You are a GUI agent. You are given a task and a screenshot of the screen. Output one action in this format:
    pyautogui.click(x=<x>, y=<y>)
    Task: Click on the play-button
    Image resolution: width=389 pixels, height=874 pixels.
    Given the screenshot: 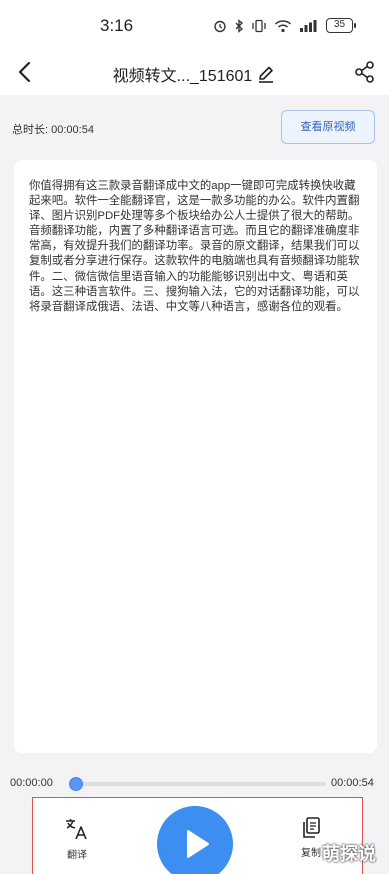 What is the action you would take?
    pyautogui.click(x=195, y=840)
    